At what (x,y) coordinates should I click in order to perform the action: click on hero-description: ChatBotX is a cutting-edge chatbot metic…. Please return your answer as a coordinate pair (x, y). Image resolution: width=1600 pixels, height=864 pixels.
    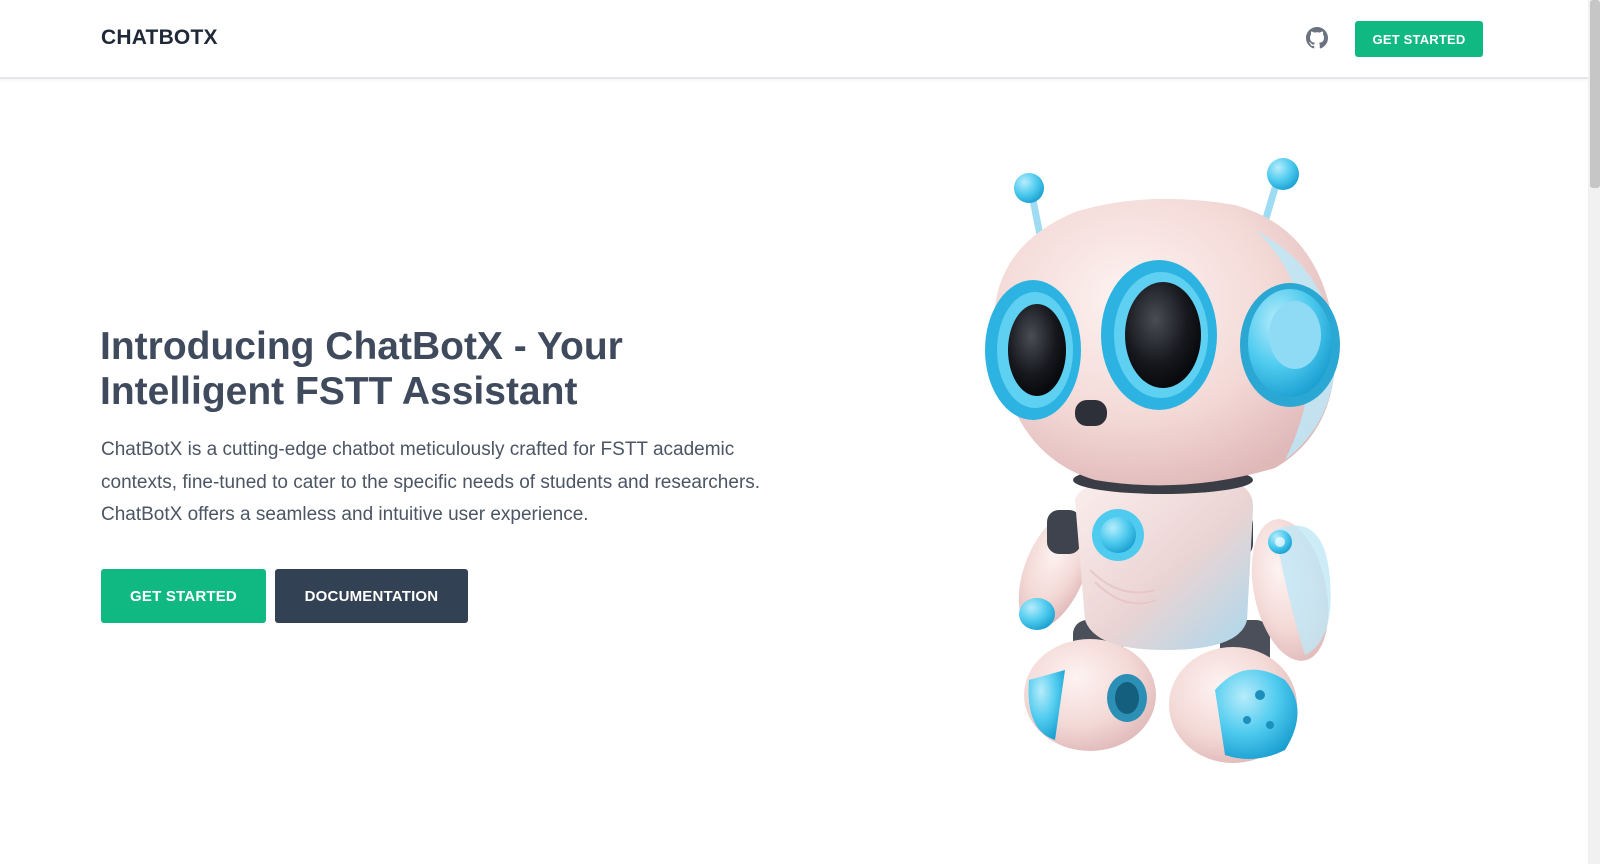
    Looking at the image, I should click on (431, 482).